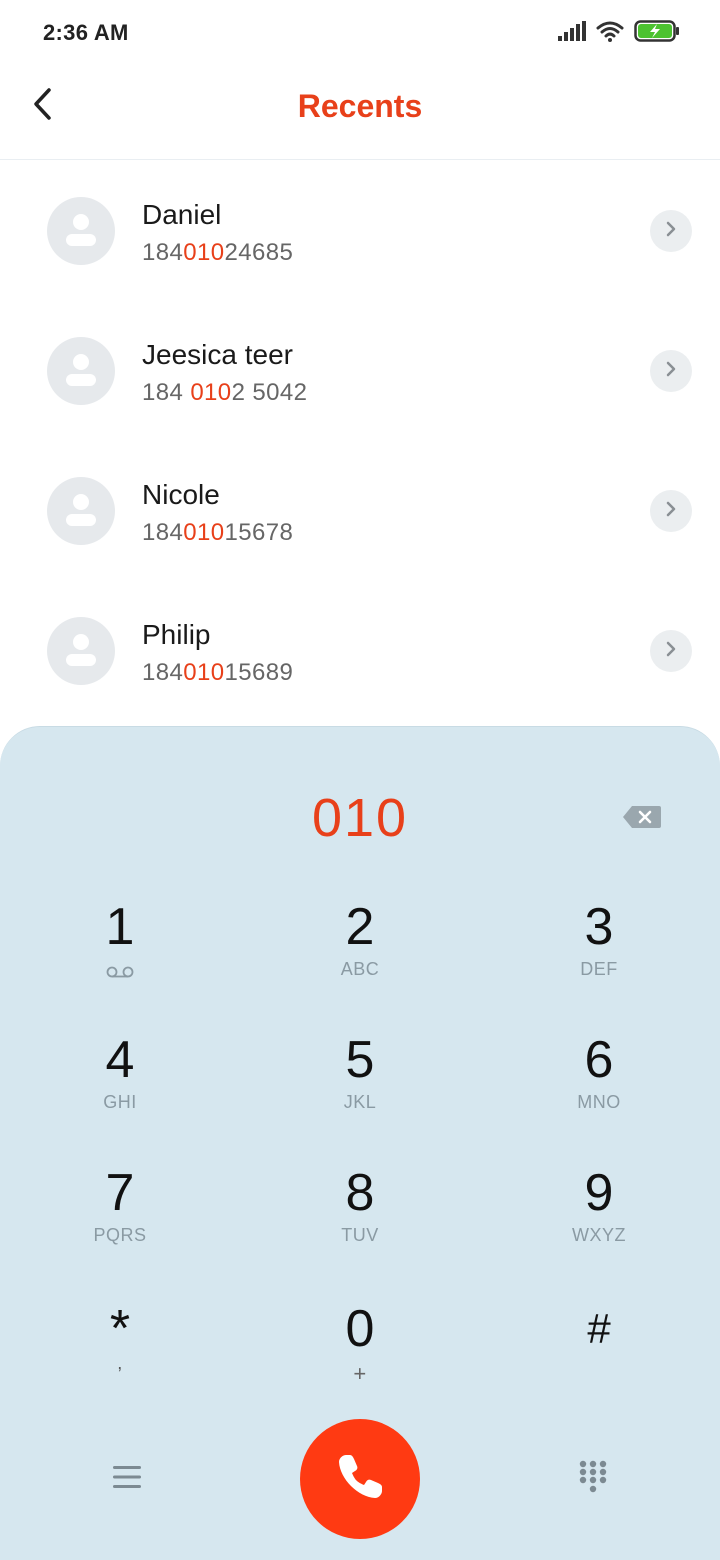  I want to click on dialpad-icon, so click(593, 1479).